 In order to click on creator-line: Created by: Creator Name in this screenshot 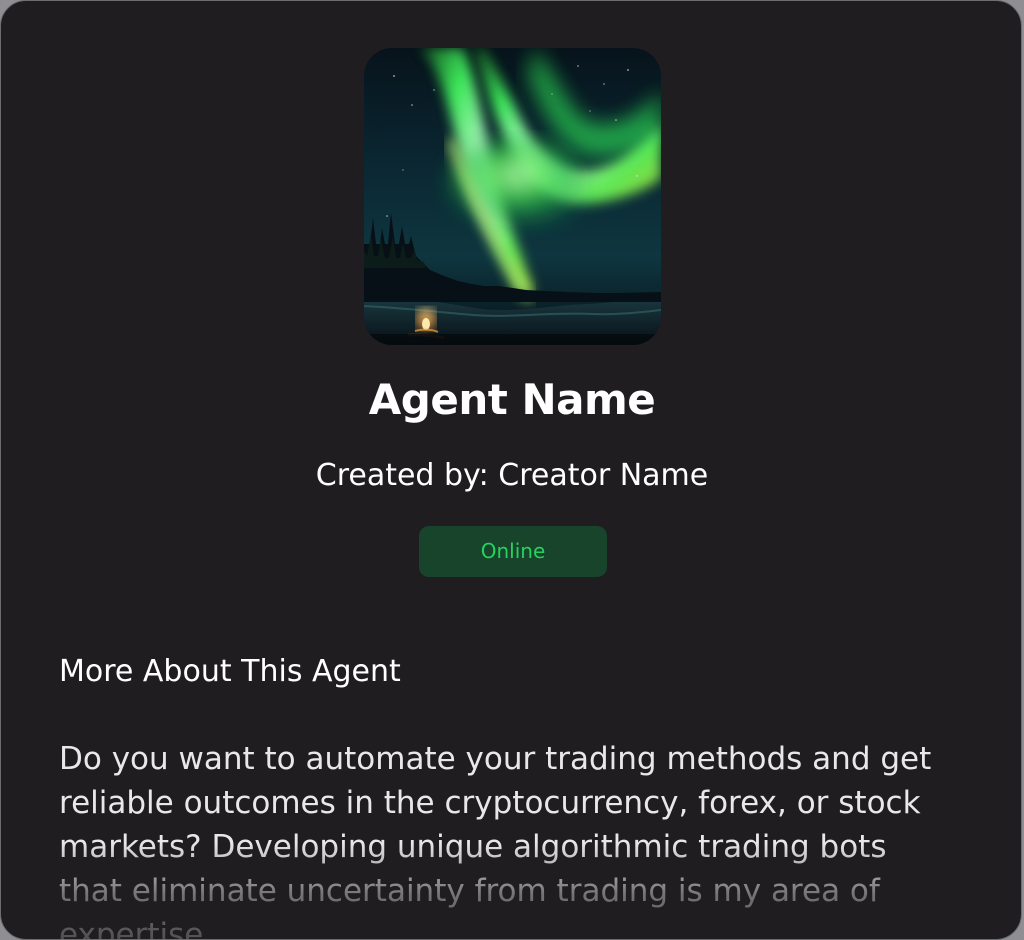, I will do `click(512, 475)`.